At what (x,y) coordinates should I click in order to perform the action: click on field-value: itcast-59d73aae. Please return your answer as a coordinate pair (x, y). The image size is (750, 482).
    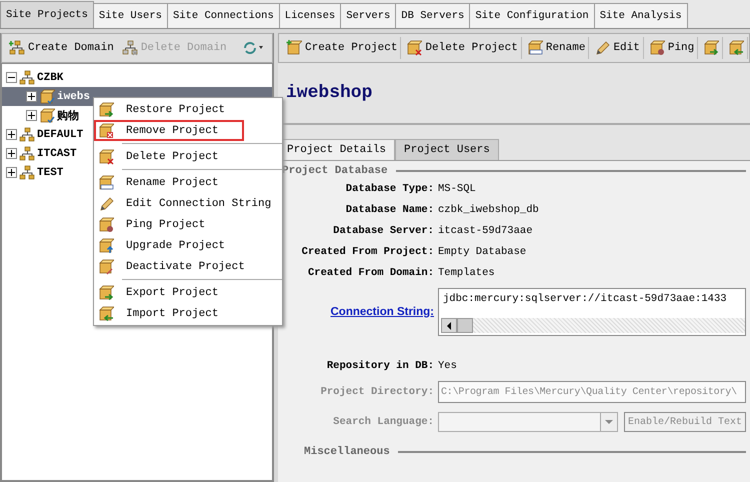
    Looking at the image, I should click on (486, 231).